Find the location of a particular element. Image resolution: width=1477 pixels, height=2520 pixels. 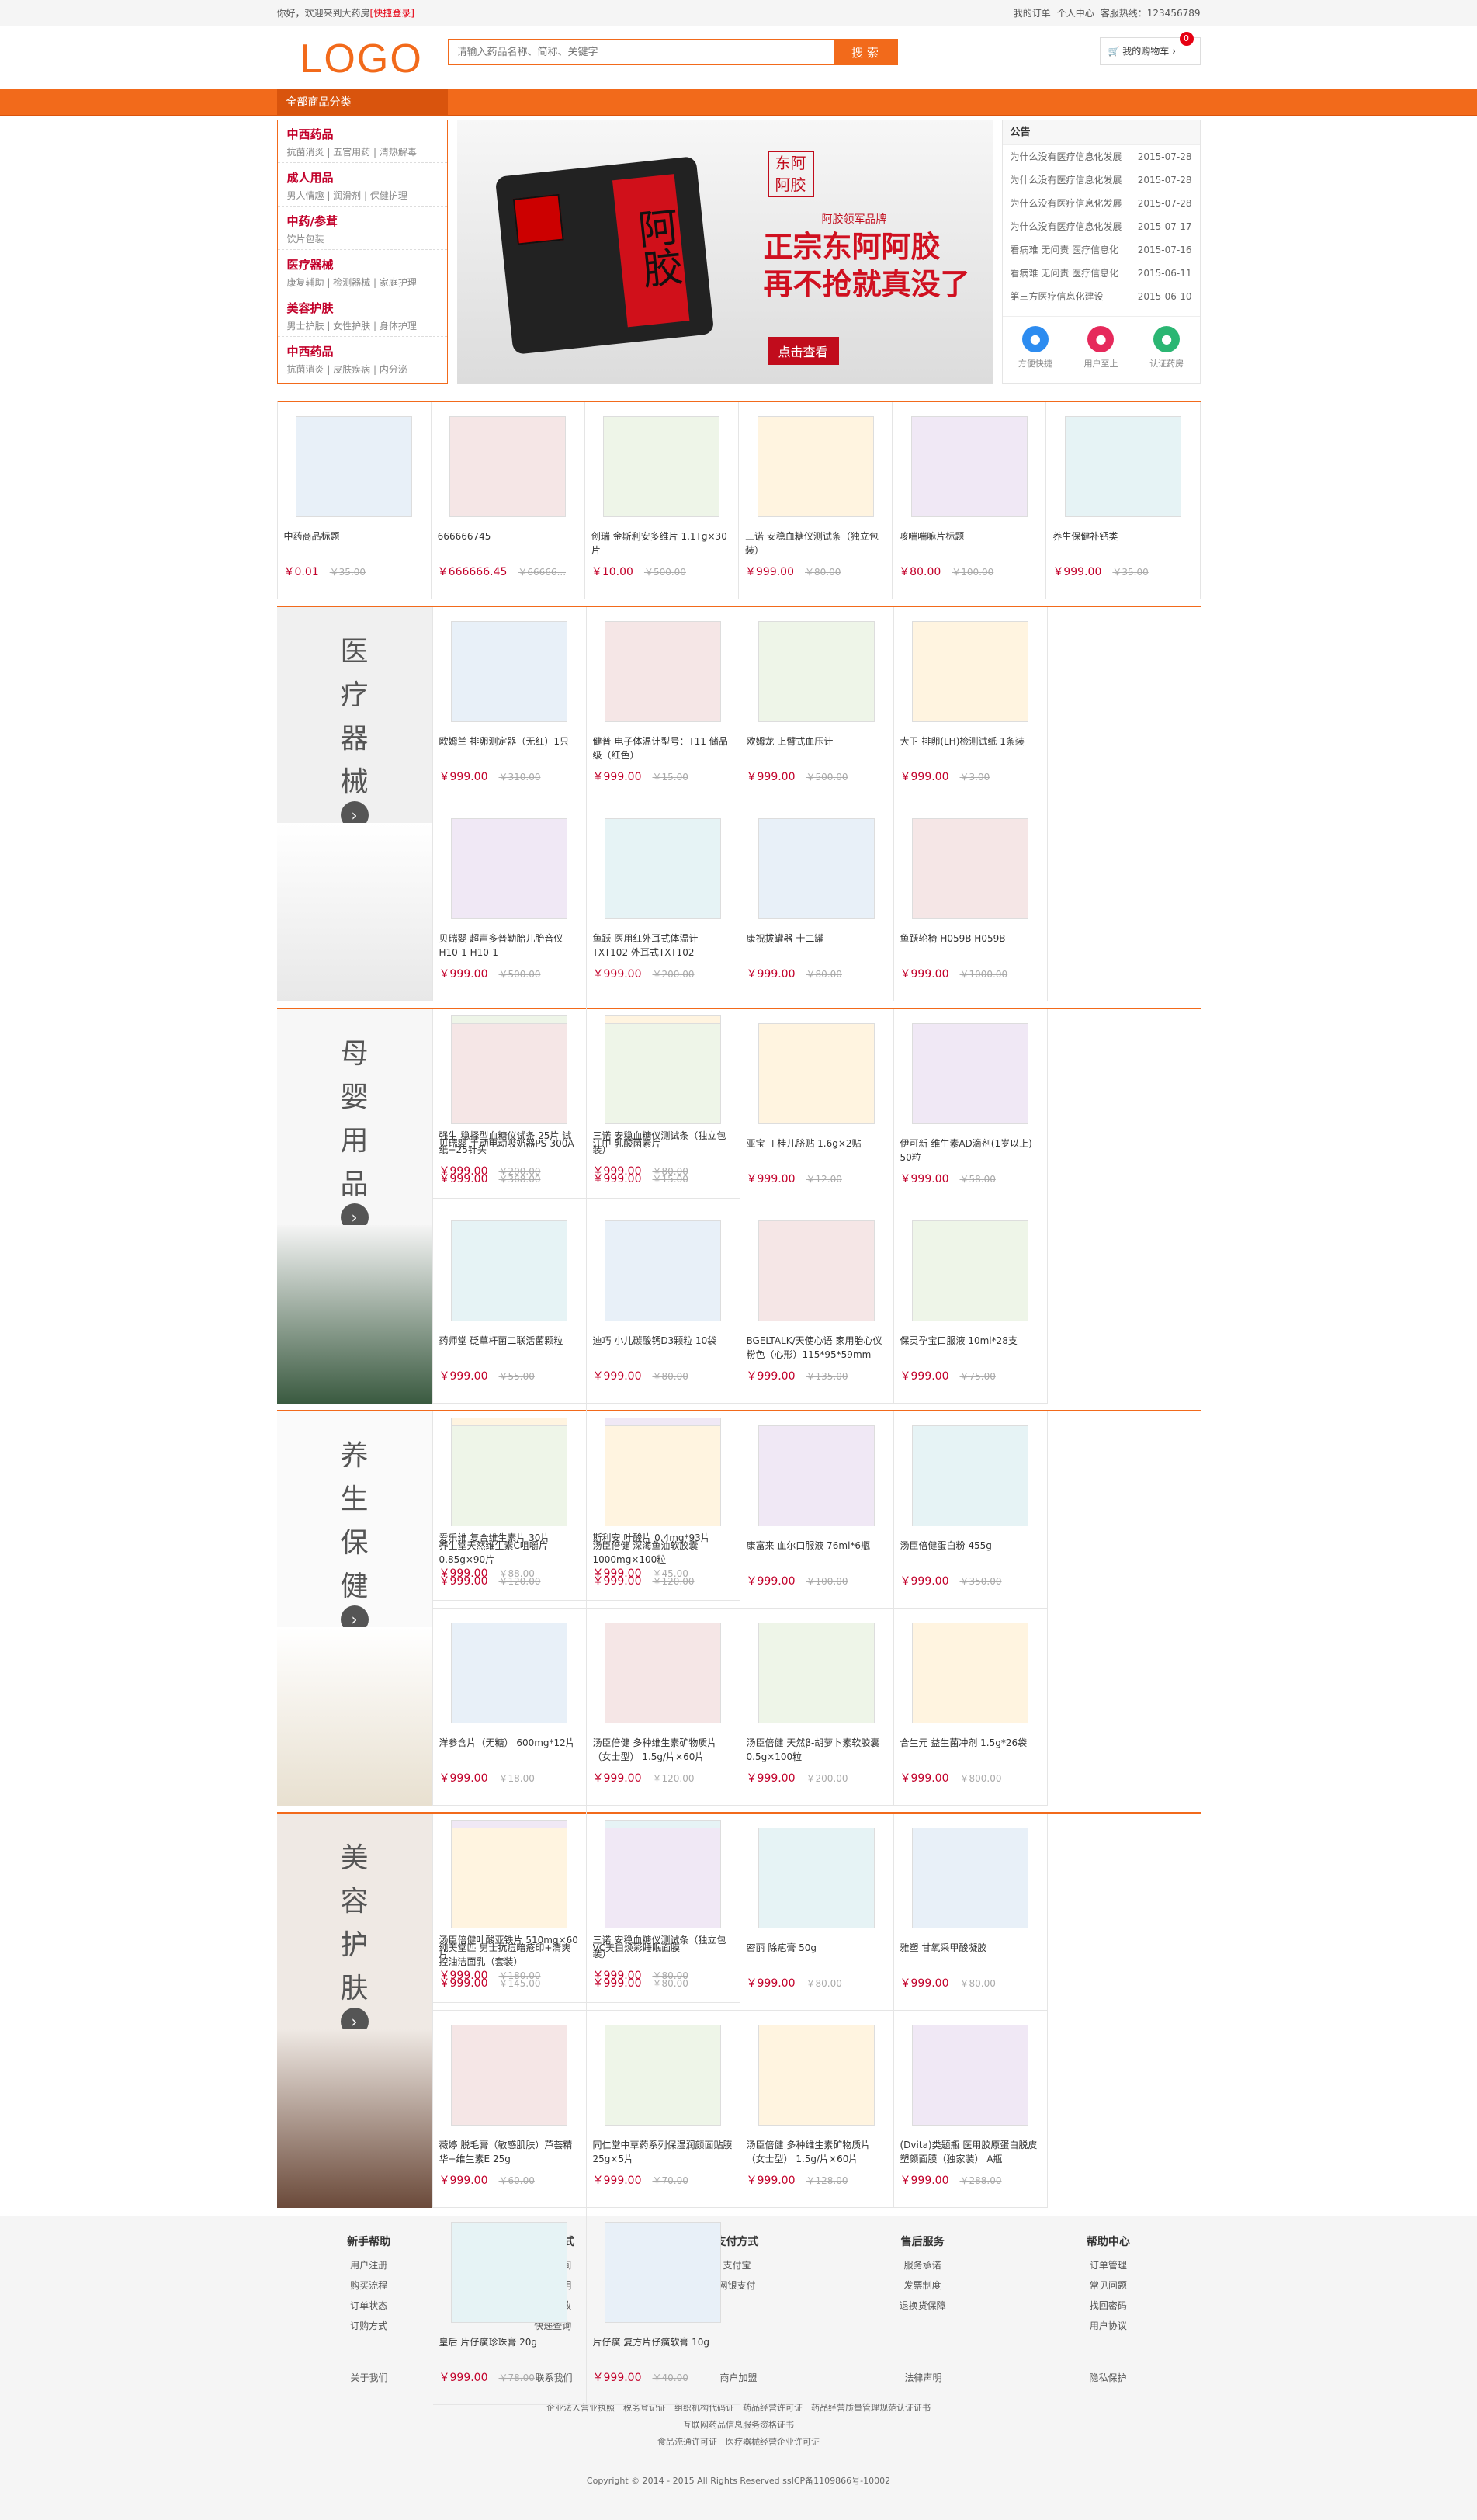

category-item: 中西药品抗菌消炎 | 皮肤疾病 | 内分泌 is located at coordinates (362, 358).